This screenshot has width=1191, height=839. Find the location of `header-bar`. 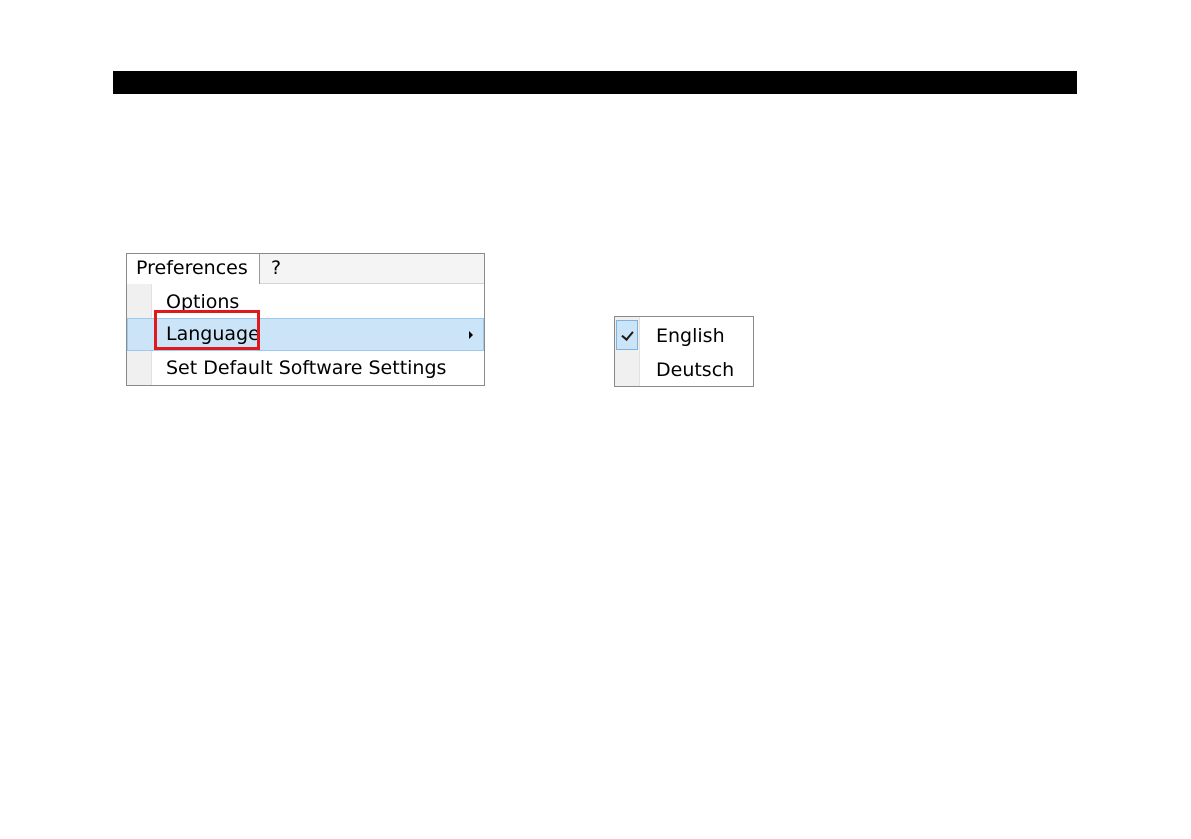

header-bar is located at coordinates (595, 82).